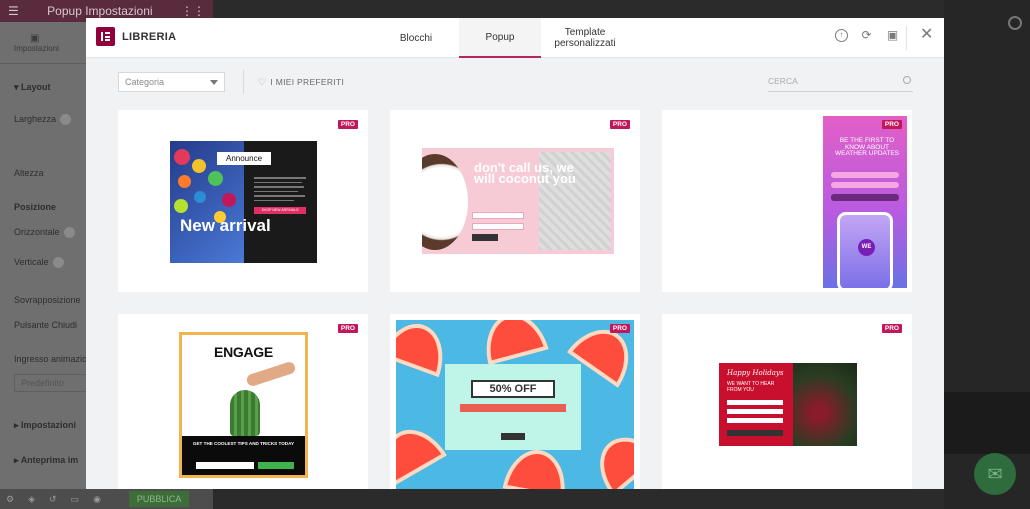  Describe the element at coordinates (841, 35) in the screenshot. I see `upload-icon: ↑` at that location.